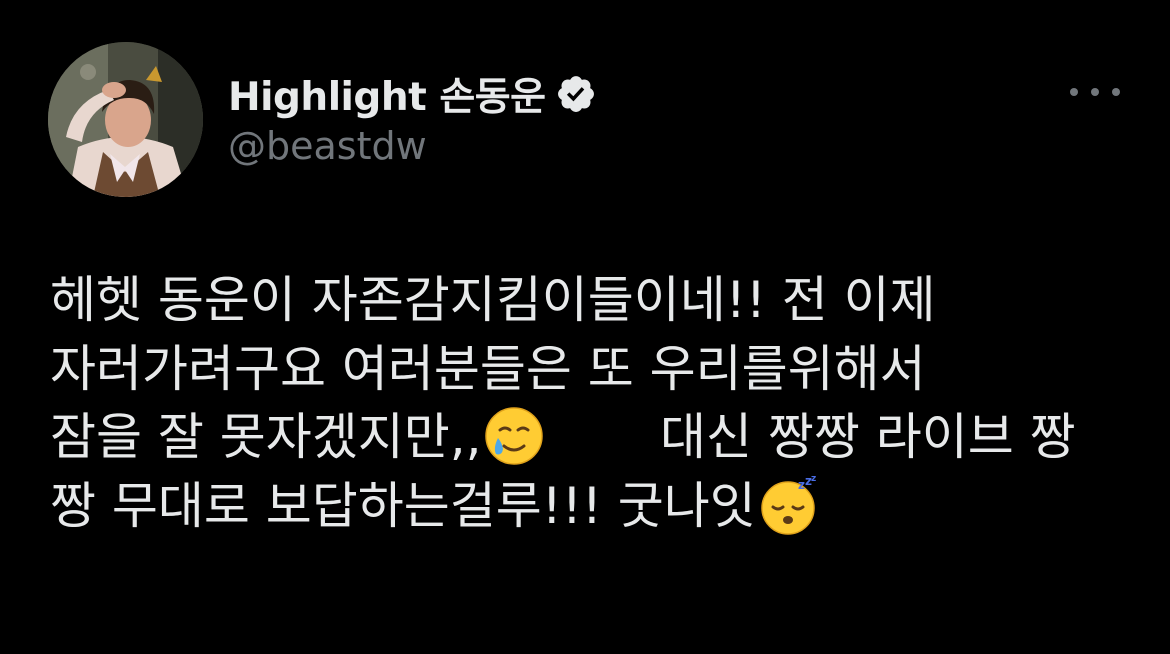 The image size is (1170, 654). I want to click on author-name-row: Highlight 손동운, so click(412, 95).